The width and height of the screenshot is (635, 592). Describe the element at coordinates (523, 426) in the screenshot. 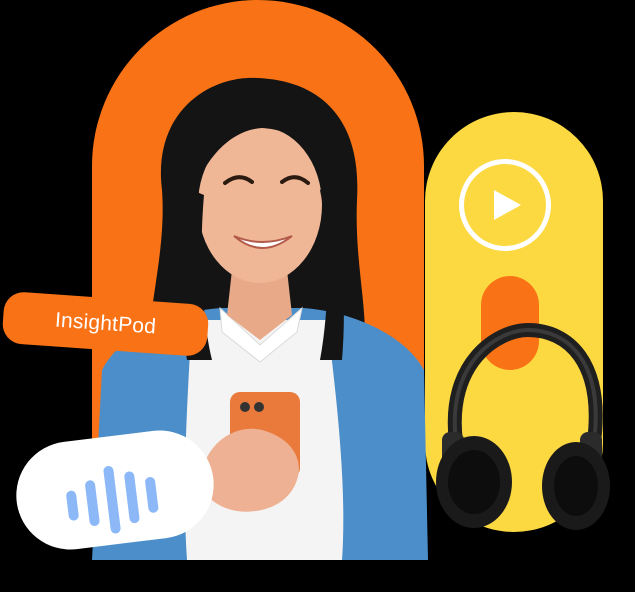

I see `headphones-icon` at that location.